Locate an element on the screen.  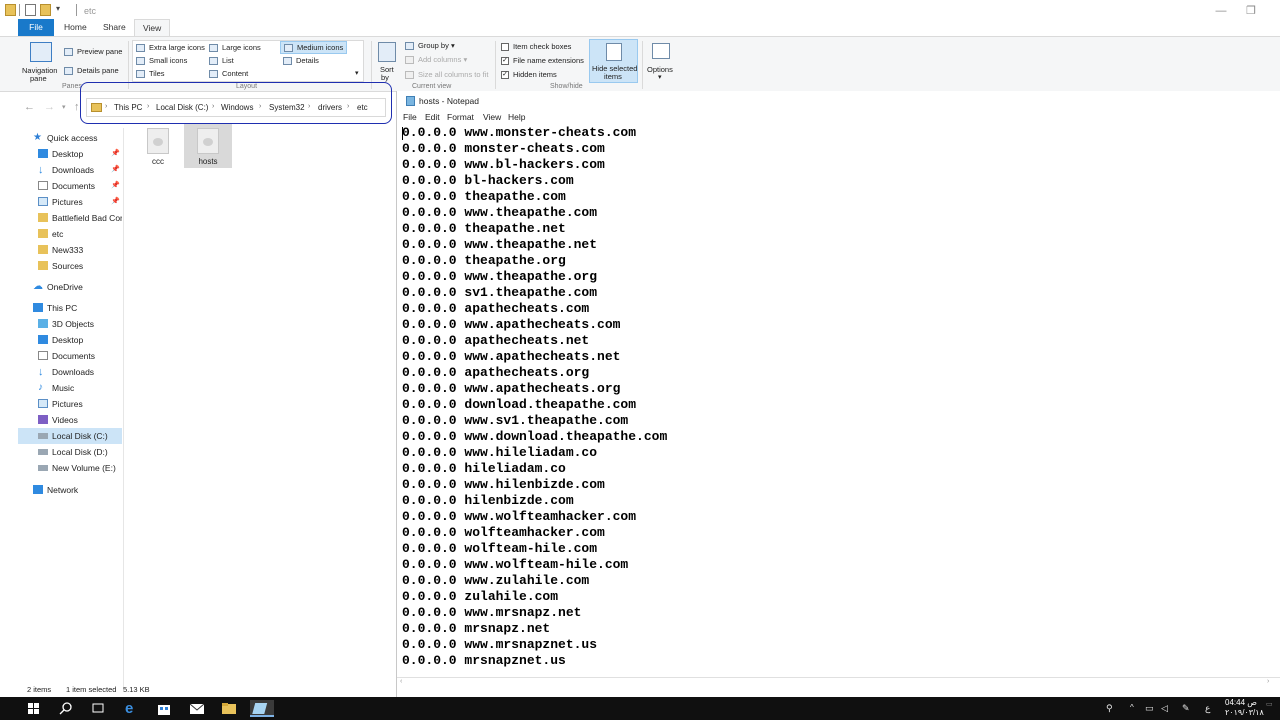
mail-button is located at coordinates (197, 708).